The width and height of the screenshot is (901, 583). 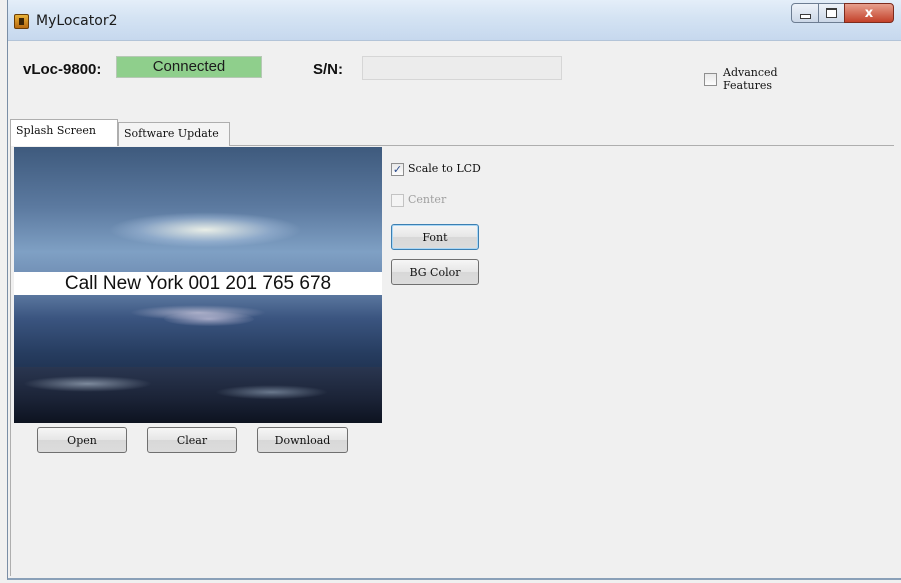 I want to click on font-button: Font, so click(x=435, y=237).